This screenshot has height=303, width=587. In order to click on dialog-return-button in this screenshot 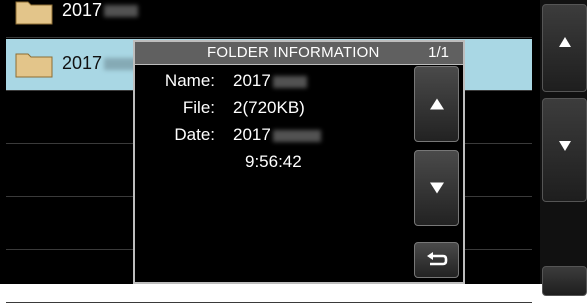, I will do `click(436, 260)`.